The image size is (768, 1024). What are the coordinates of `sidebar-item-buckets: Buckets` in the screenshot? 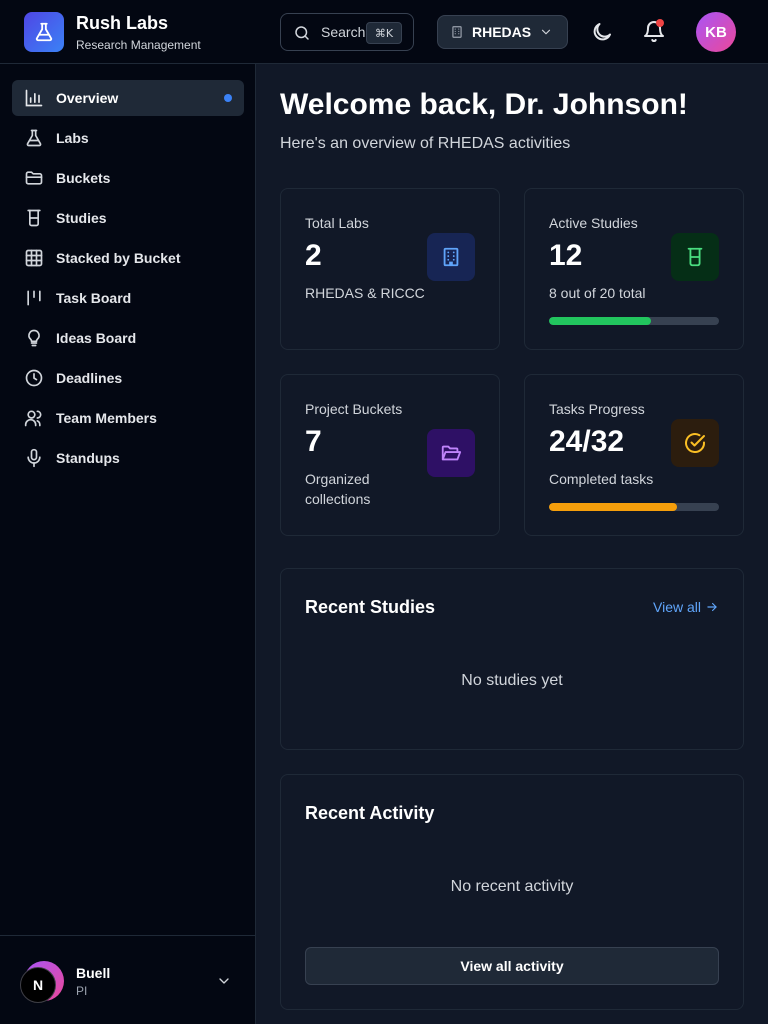 It's located at (128, 178).